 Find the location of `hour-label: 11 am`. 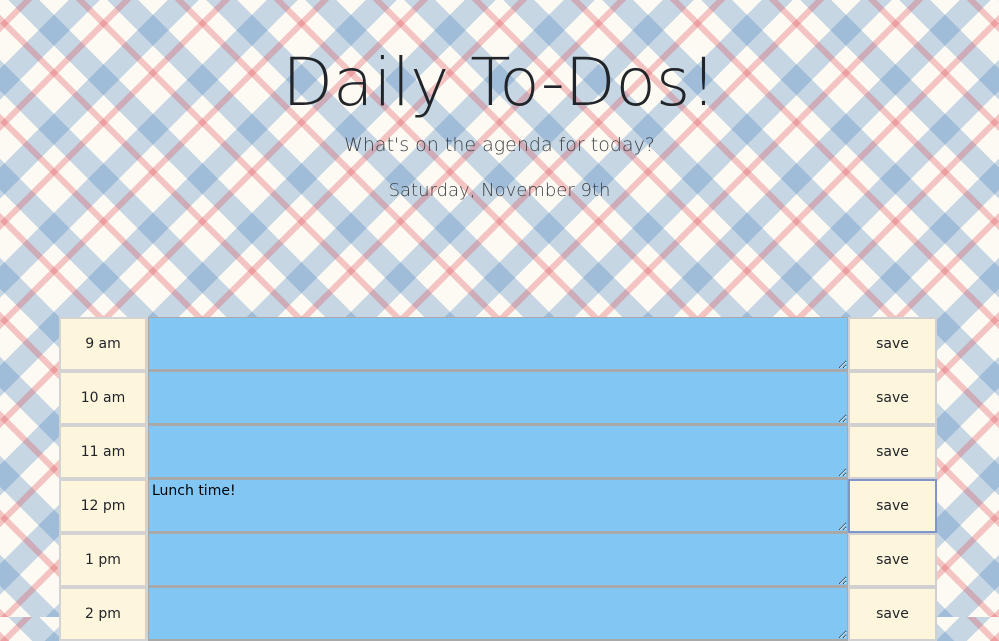

hour-label: 11 am is located at coordinates (103, 452).